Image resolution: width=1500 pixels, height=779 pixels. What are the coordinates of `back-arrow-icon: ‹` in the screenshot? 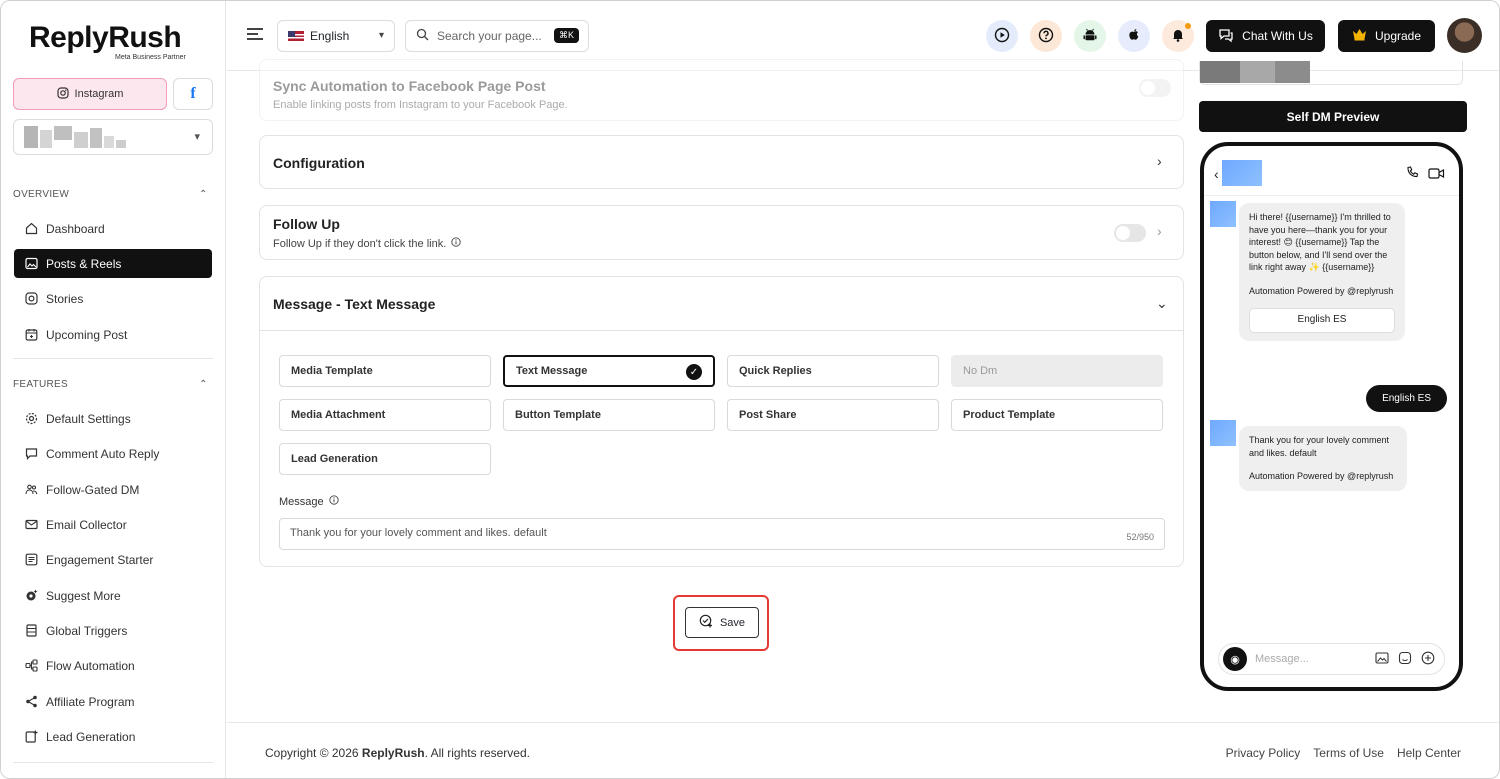 It's located at (1216, 174).